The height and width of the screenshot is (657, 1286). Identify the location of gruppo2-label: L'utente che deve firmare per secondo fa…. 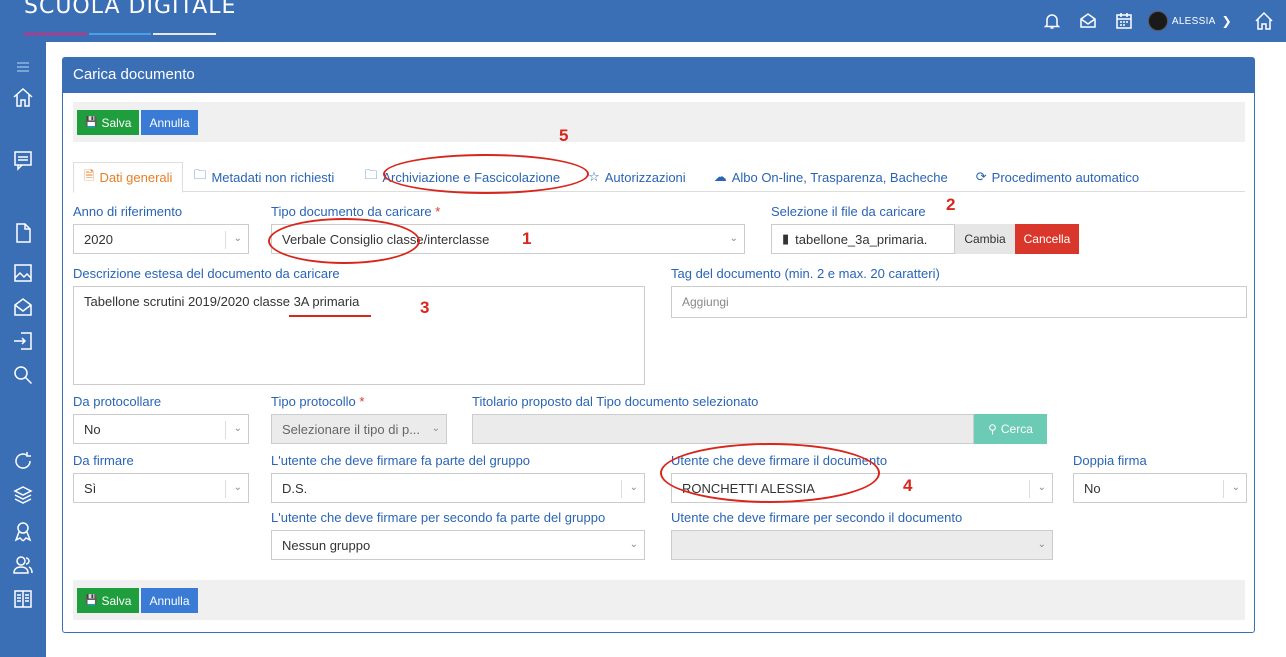
(438, 517).